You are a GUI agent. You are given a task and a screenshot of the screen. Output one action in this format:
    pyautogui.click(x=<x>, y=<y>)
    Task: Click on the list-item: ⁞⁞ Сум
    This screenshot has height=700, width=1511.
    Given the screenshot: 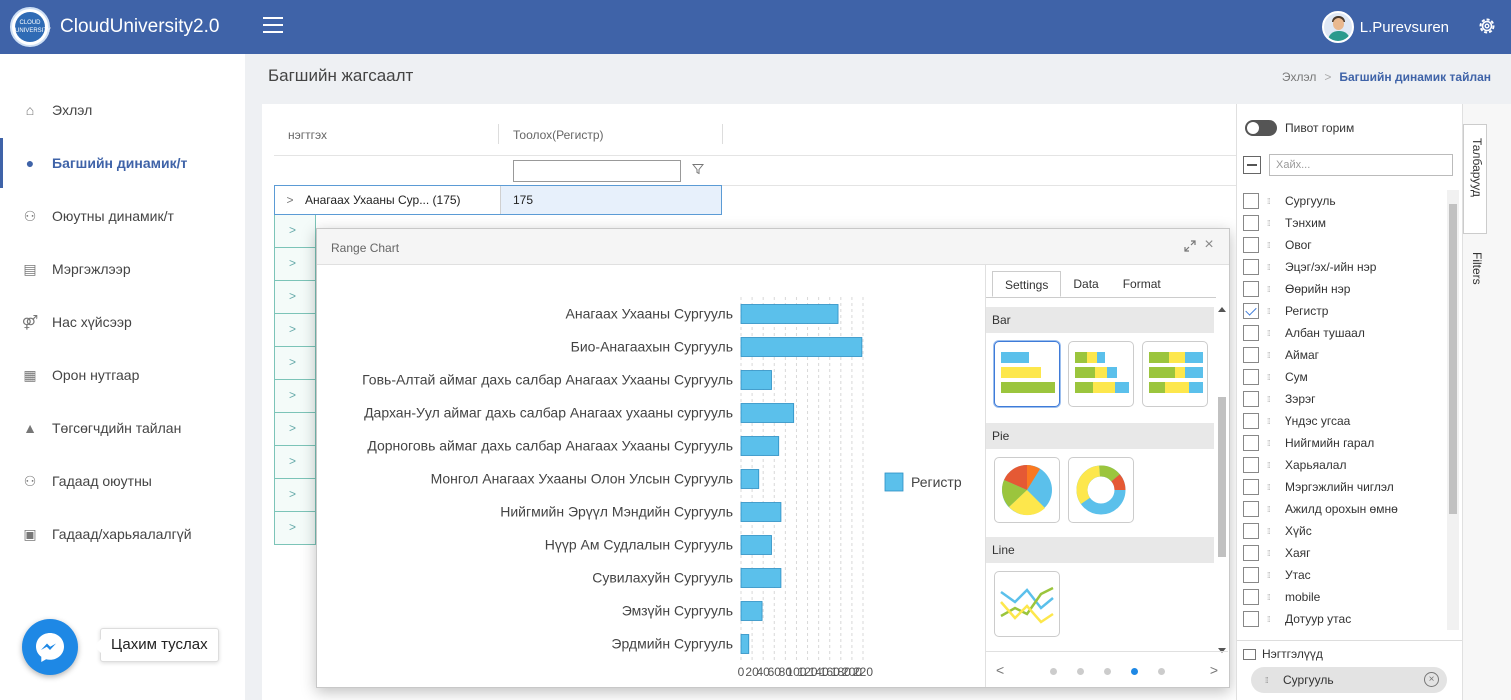 What is the action you would take?
    pyautogui.click(x=1343, y=377)
    